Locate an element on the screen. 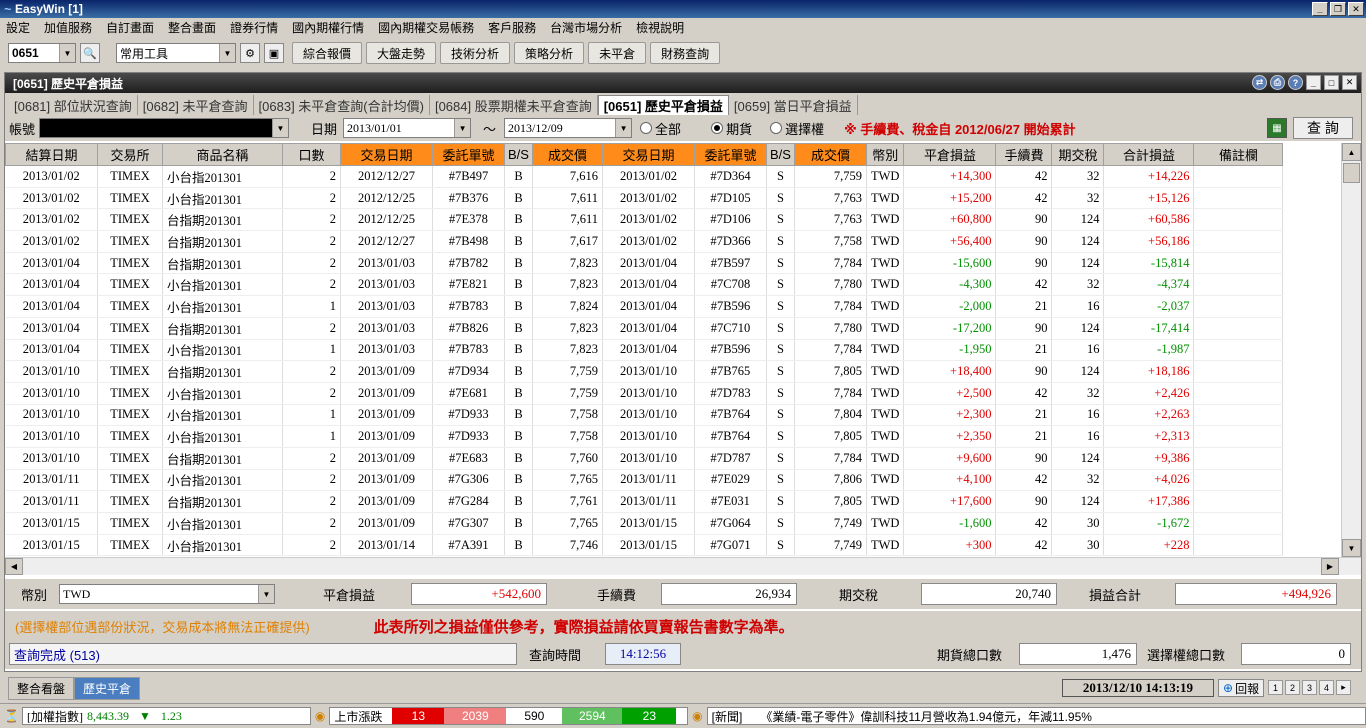  menu-item-3: 整合畫面 is located at coordinates (192, 27).